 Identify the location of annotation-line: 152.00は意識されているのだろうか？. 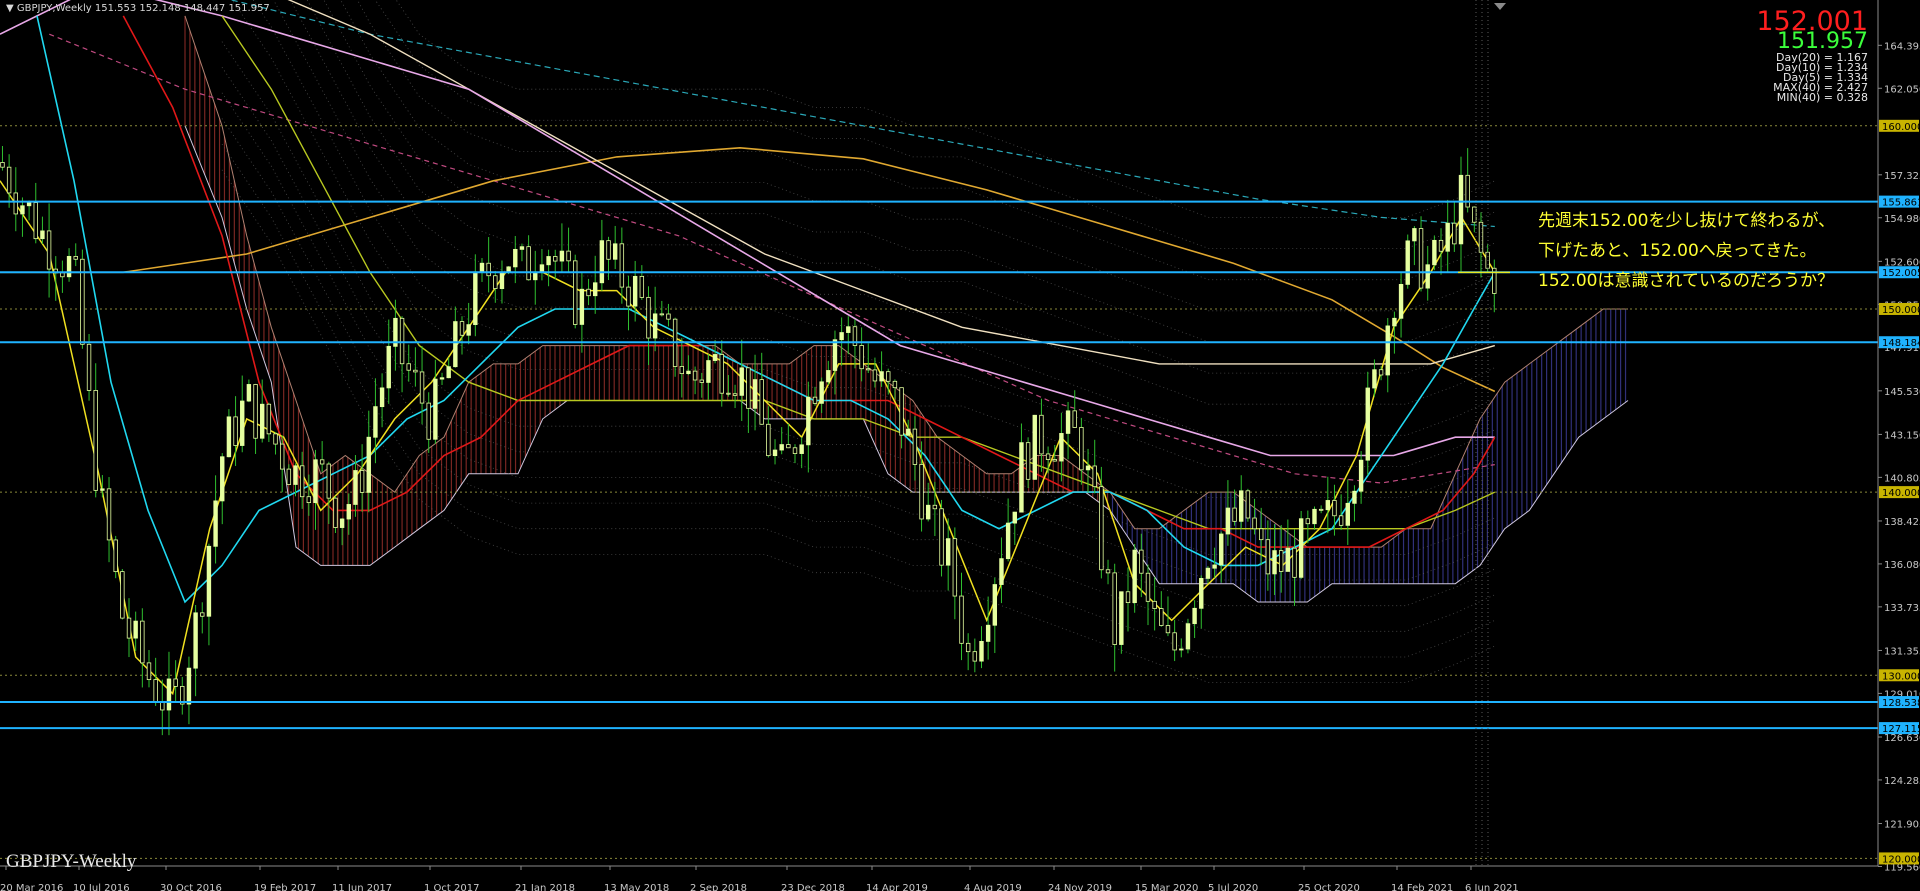
(1686, 281).